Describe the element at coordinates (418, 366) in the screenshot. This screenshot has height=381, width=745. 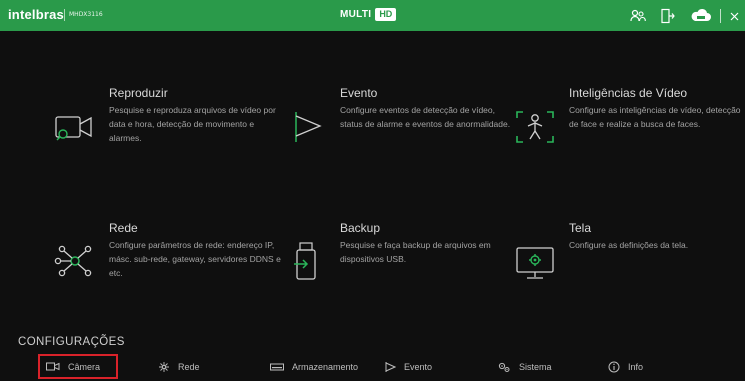
I see `settings-item-label: Evento` at that location.